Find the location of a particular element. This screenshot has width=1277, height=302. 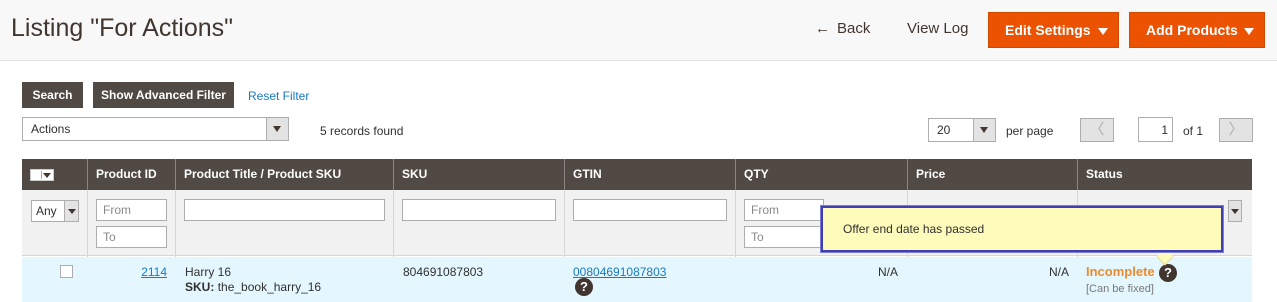

actions-select-value: Actions is located at coordinates (51, 129).